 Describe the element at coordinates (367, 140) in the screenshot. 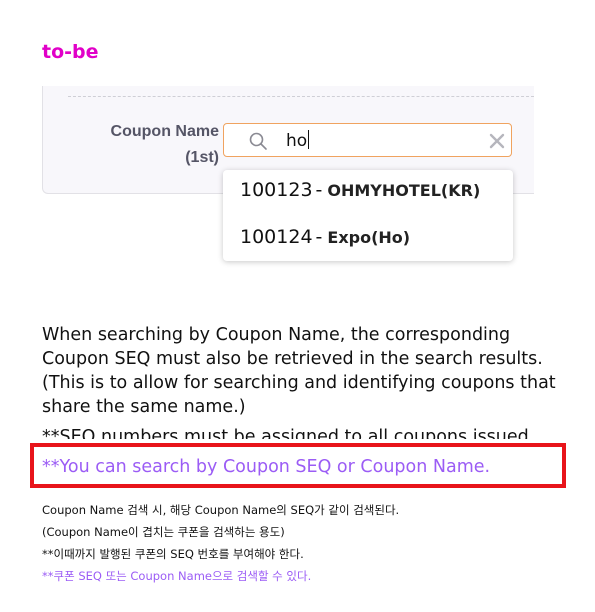

I see `coupon-name-search-input: ho` at that location.